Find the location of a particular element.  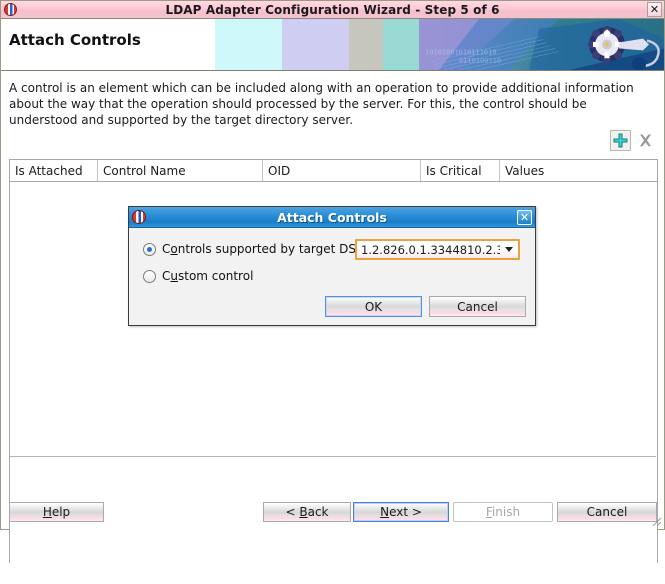

radio-custom-control-label: Custom control is located at coordinates (208, 276).